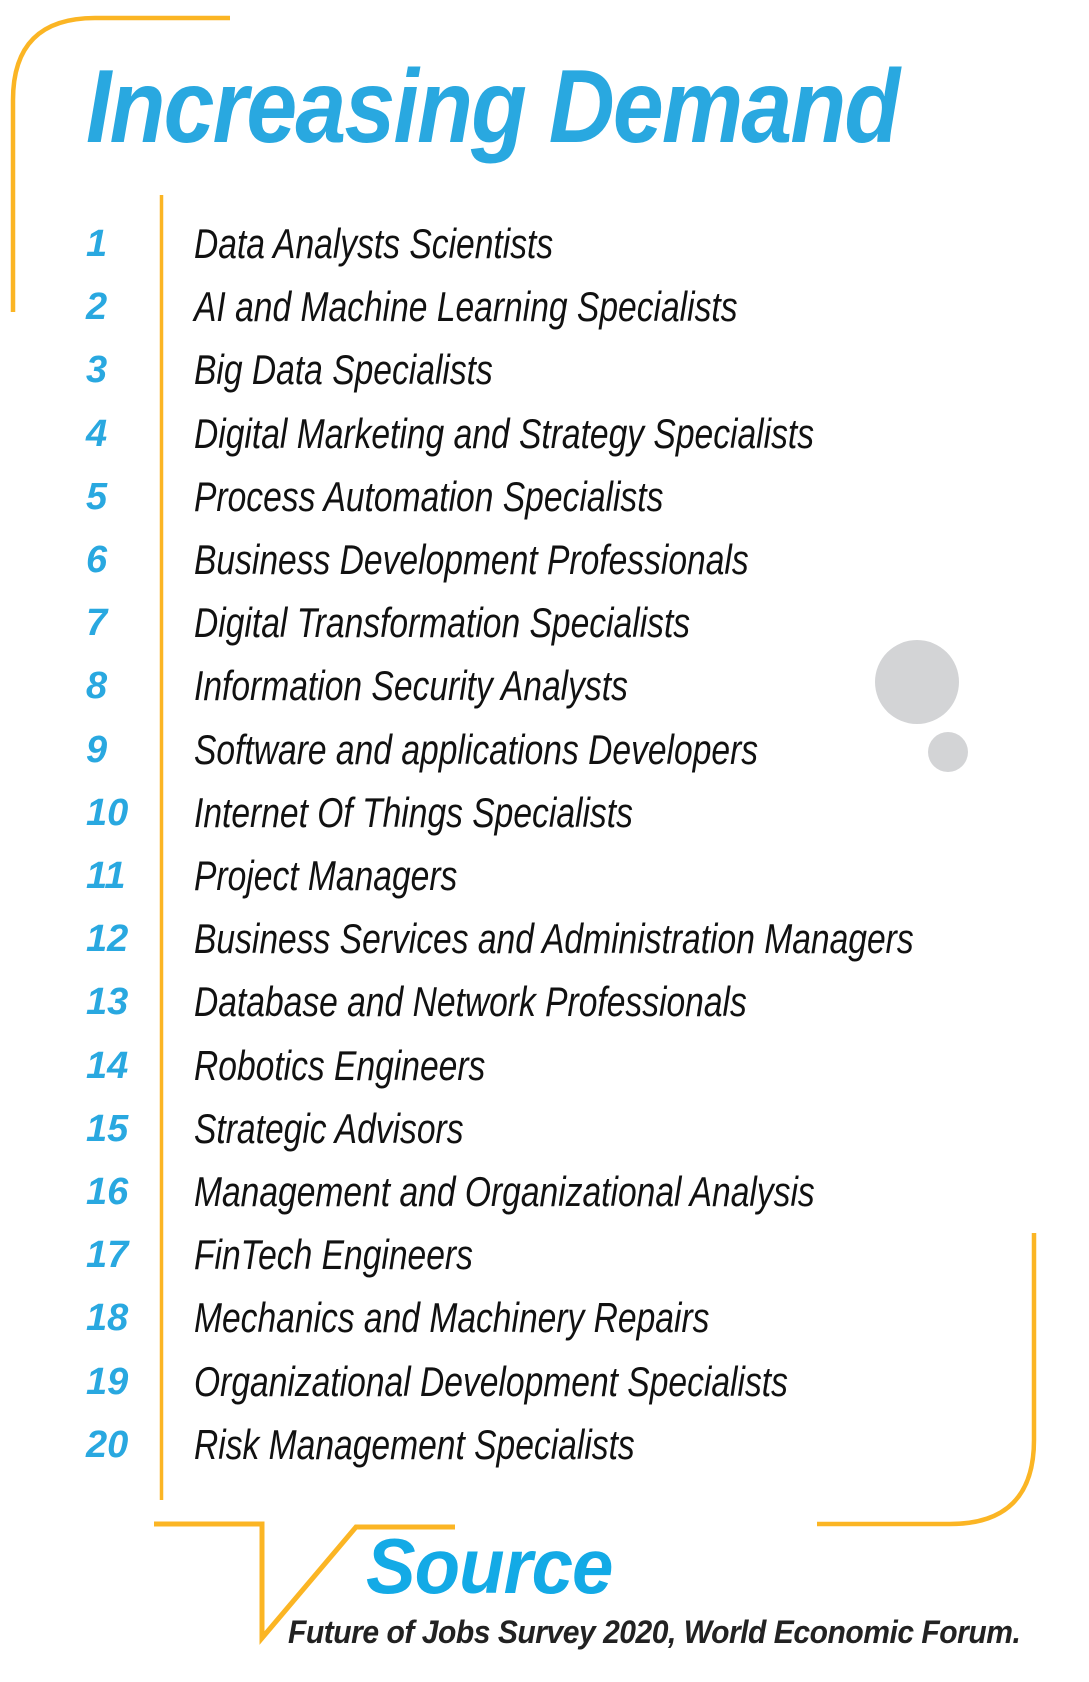 The height and width of the screenshot is (1682, 1089). I want to click on list-item: 8 Information Security Analysts, so click(530, 693).